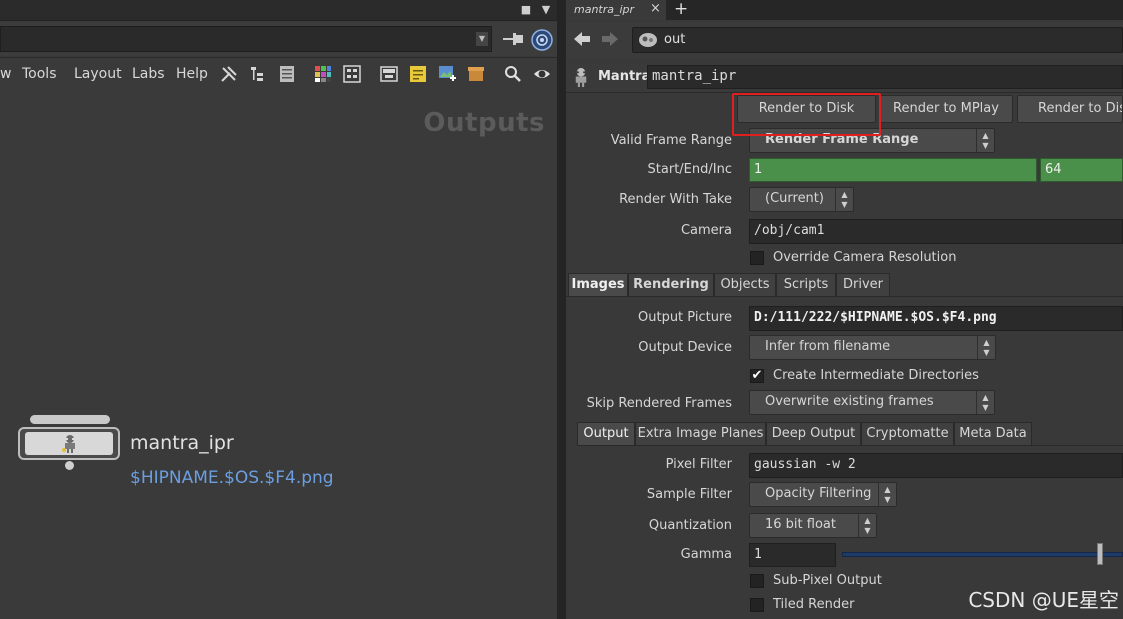 This screenshot has width=1123, height=619. What do you see at coordinates (192, 74) in the screenshot?
I see `menu-help: Help` at bounding box center [192, 74].